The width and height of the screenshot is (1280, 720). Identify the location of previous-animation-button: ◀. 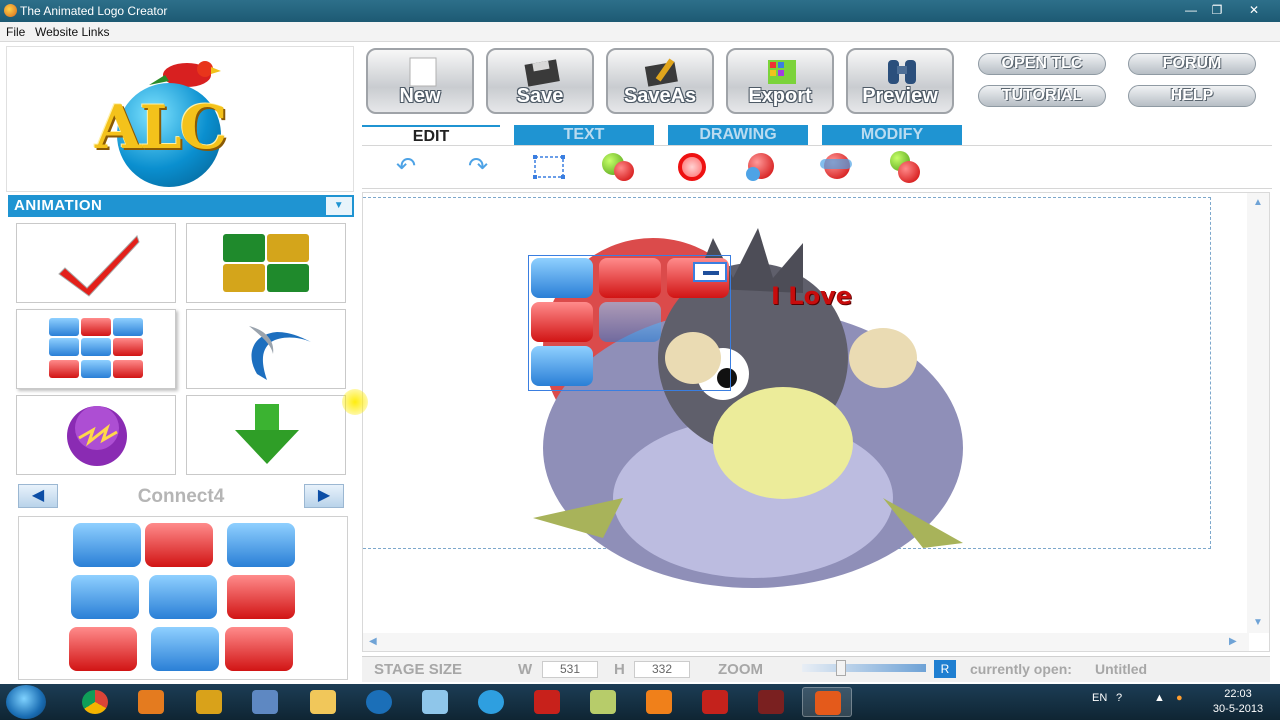
(38, 496).